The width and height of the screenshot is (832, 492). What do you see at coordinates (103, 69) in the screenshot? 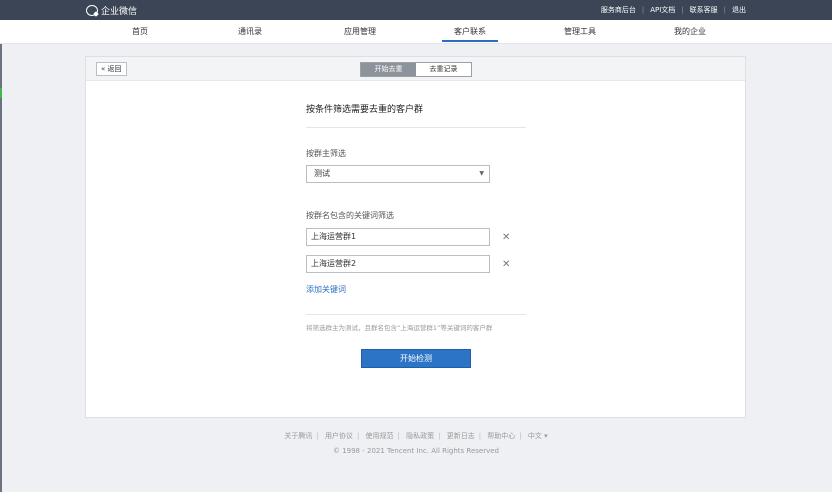
I see `double-chevron-left-icon: «` at bounding box center [103, 69].